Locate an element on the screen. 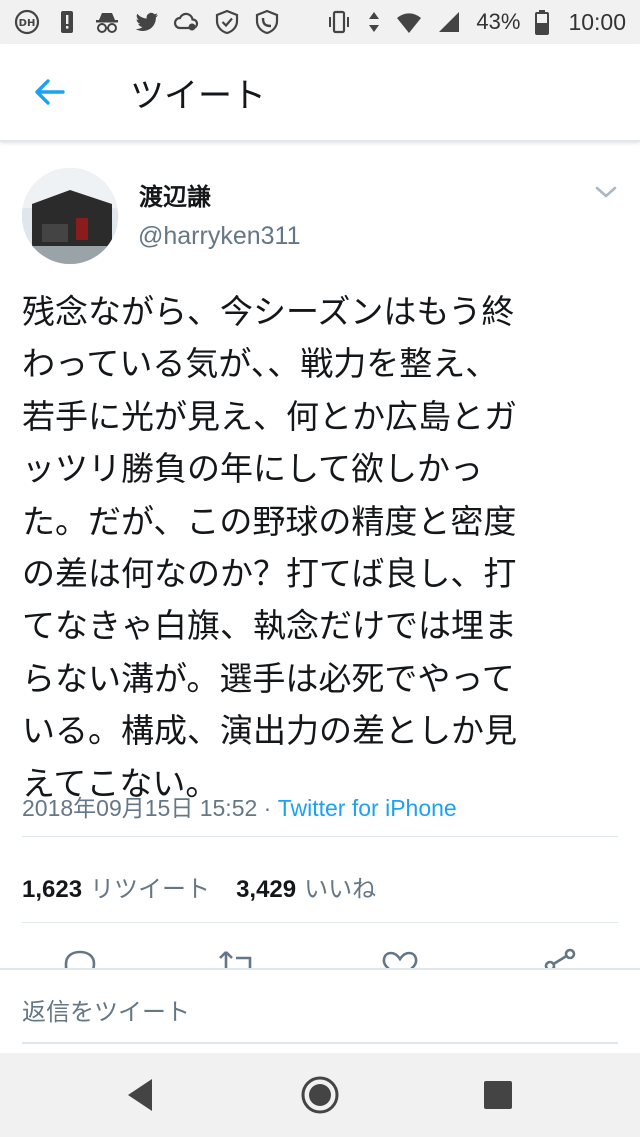 The image size is (640, 1137). nav-recents-button is located at coordinates (498, 1095).